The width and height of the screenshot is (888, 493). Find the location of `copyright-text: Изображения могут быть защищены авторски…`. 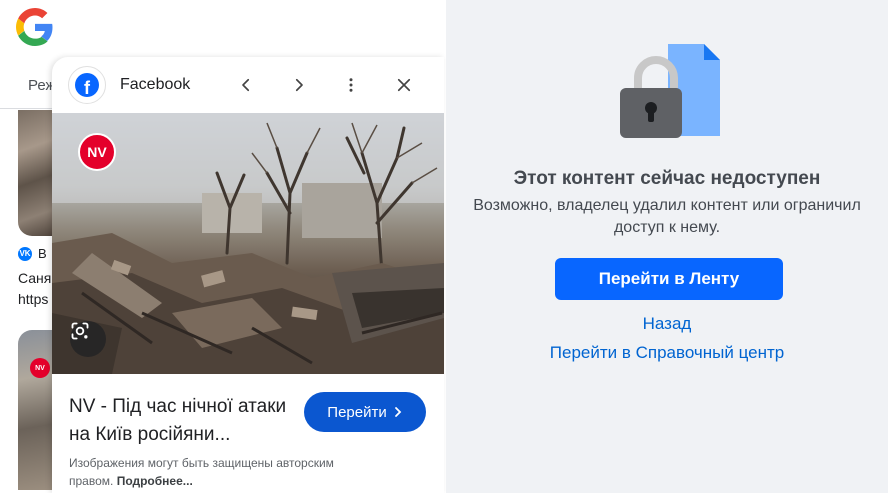

copyright-text: Изображения могут быть защищены авторски… is located at coordinates (201, 472).